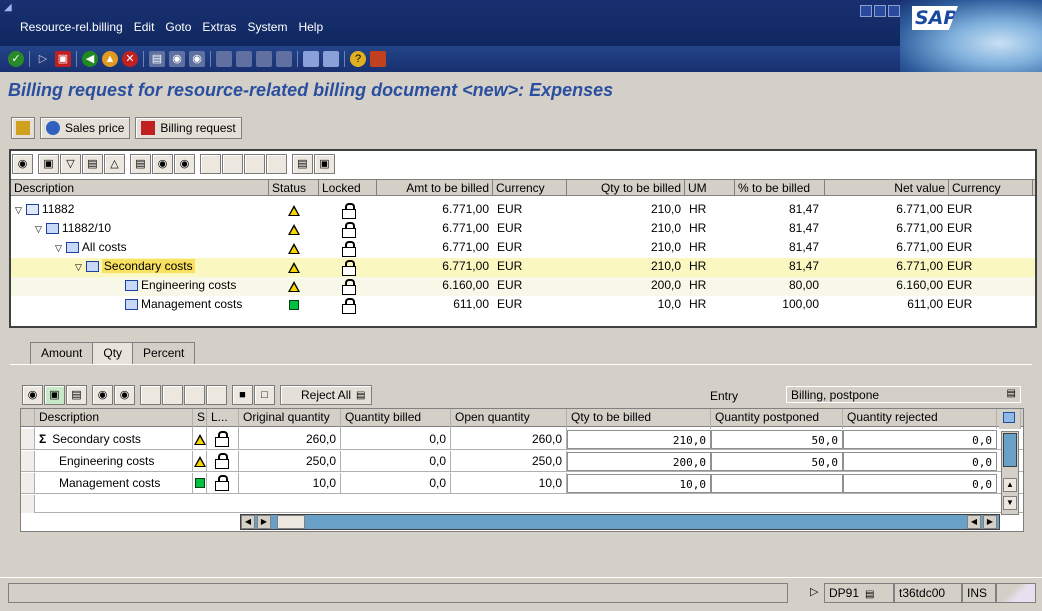 The image size is (1042, 611). I want to click on lock-icon: ■, so click(242, 395).